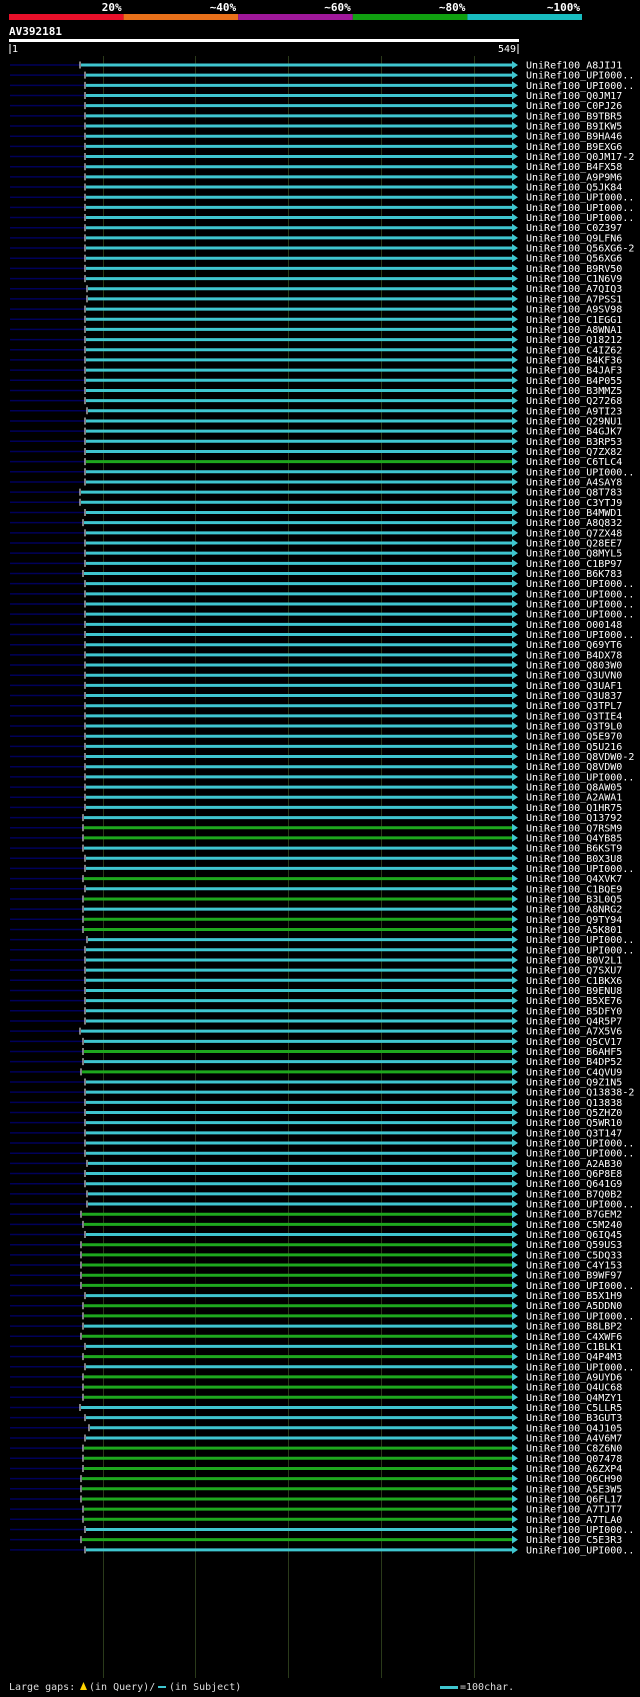 This screenshot has height=1697, width=640. Describe the element at coordinates (337, 7) in the screenshot. I see `scale-label: ~60%` at that location.